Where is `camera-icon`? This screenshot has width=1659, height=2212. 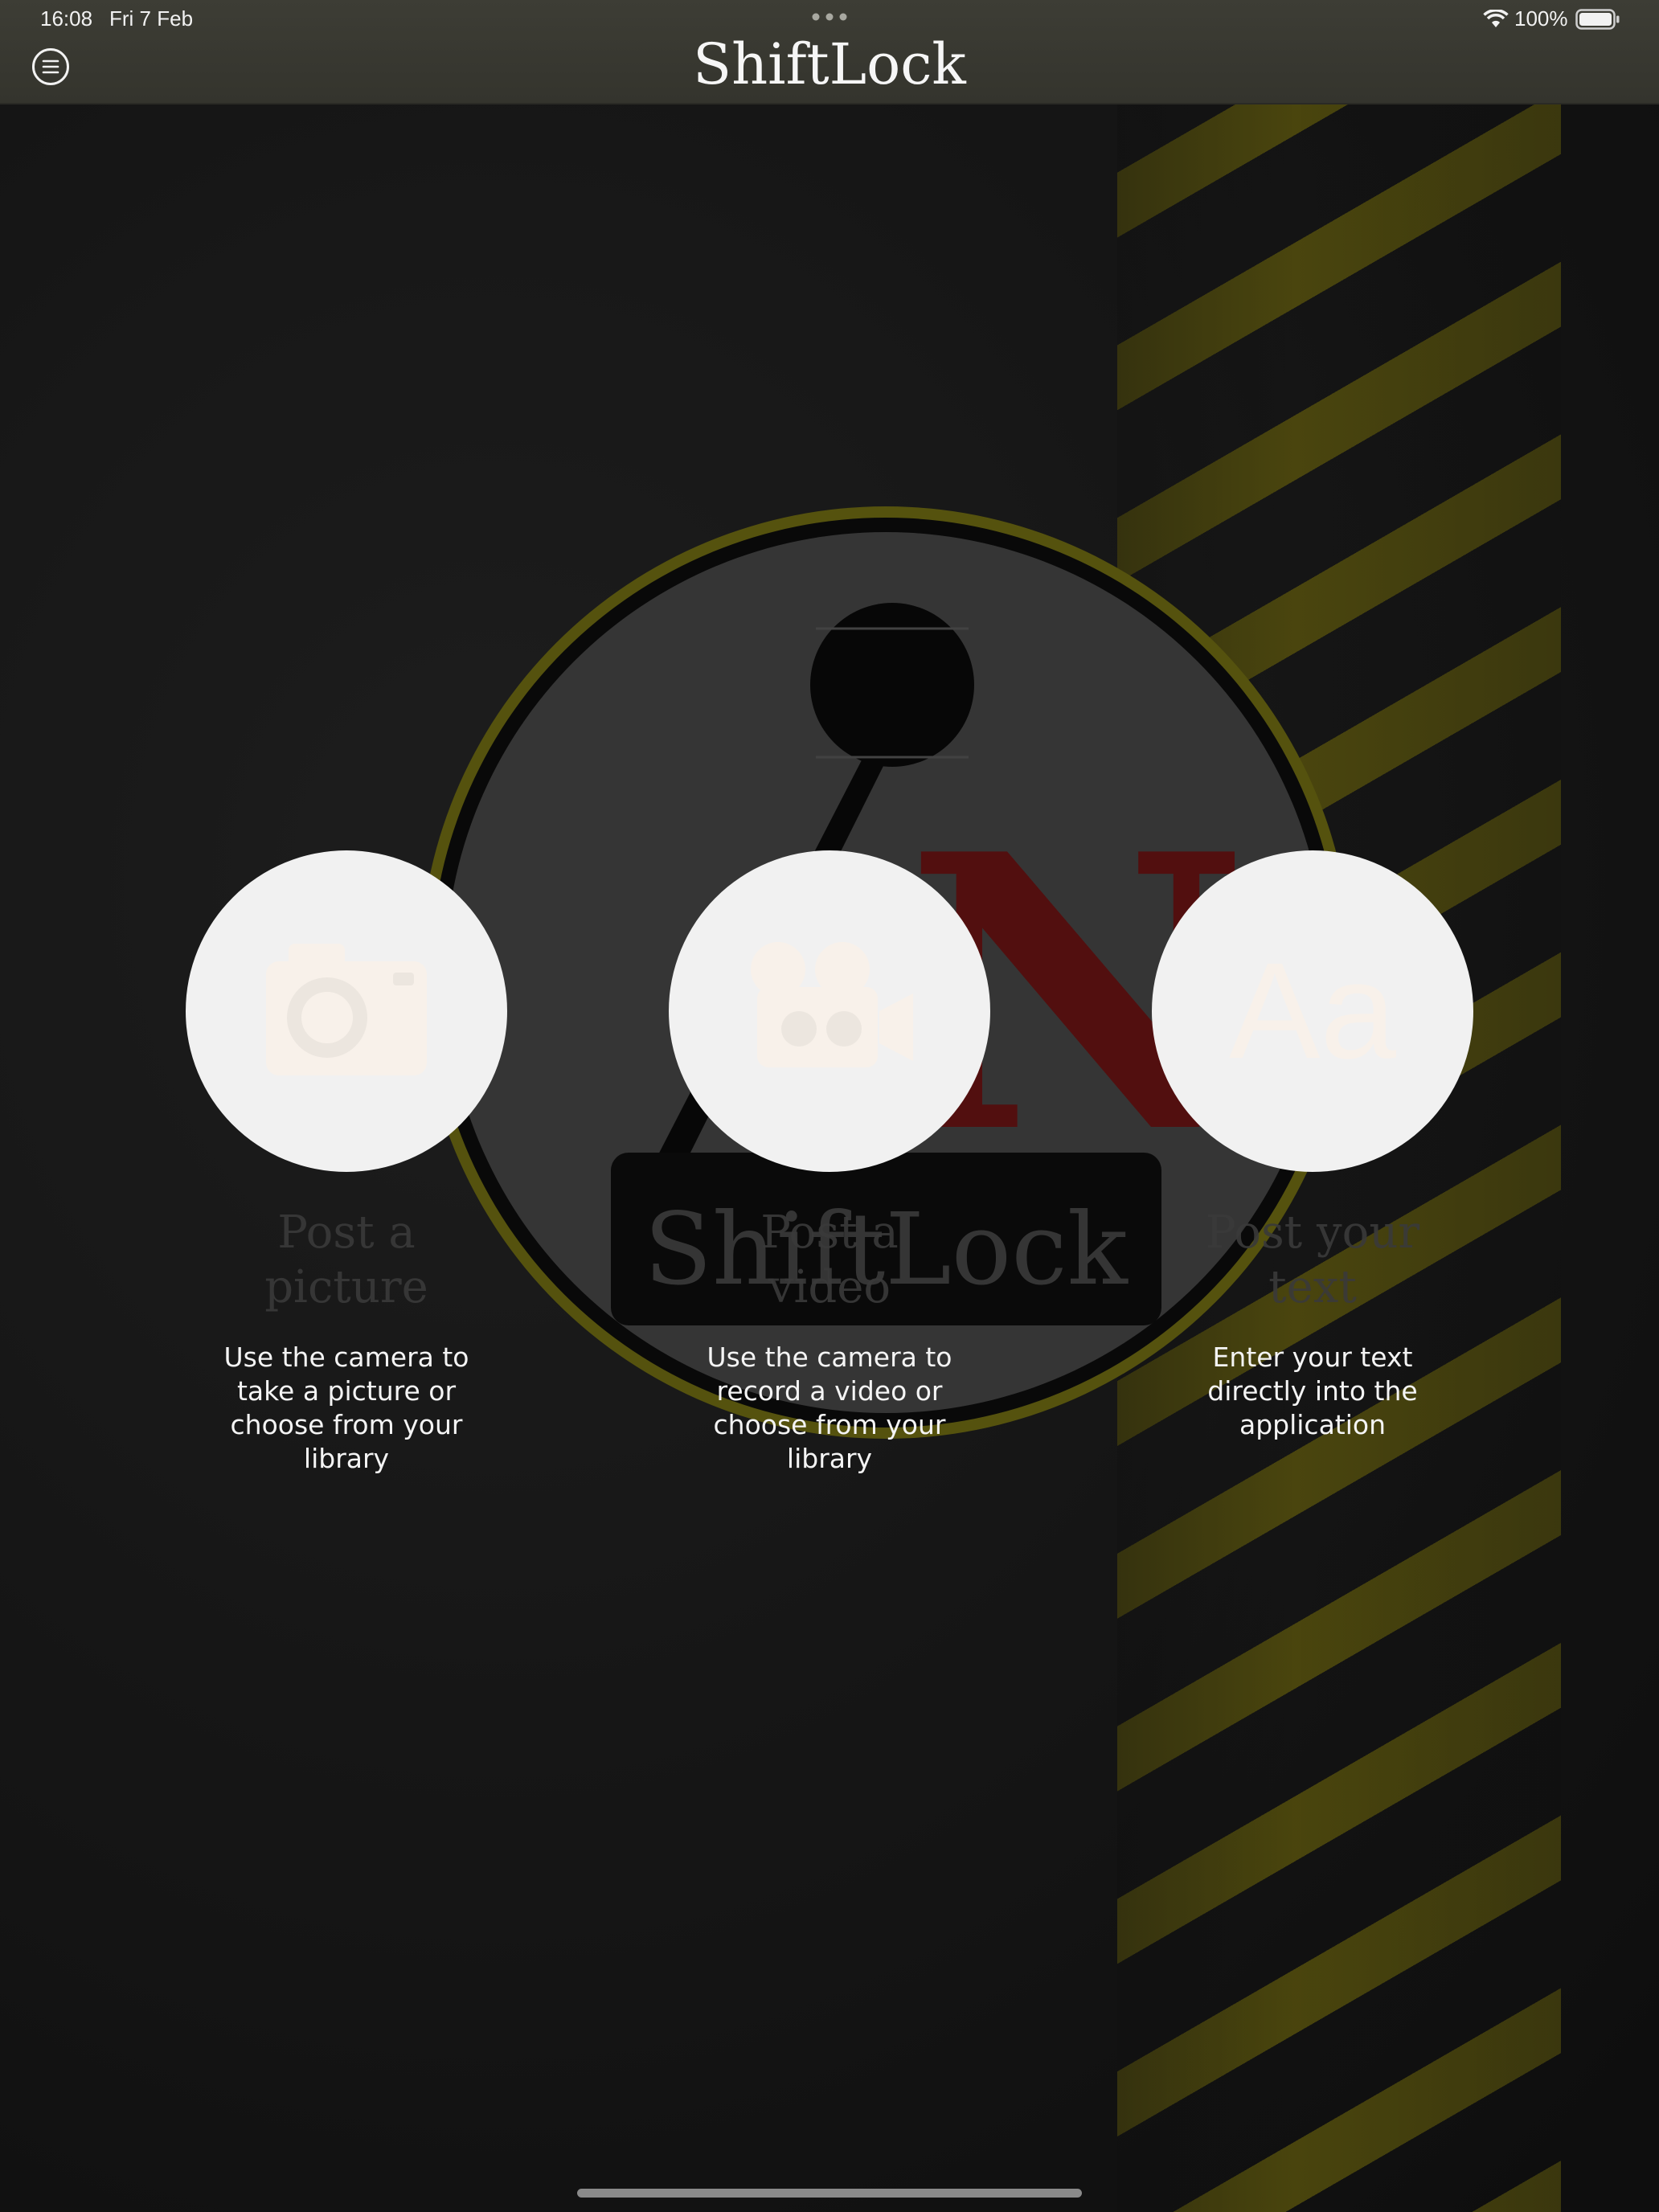
camera-icon is located at coordinates (346, 1010).